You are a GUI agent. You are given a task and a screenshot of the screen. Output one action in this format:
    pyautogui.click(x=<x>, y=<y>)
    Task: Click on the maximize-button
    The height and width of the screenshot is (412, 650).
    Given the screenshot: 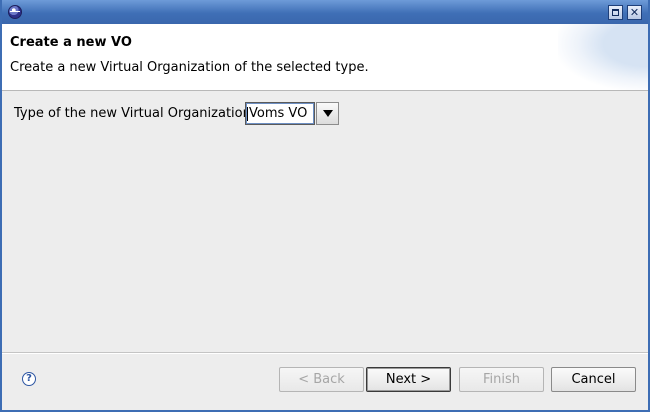 What is the action you would take?
    pyautogui.click(x=615, y=12)
    